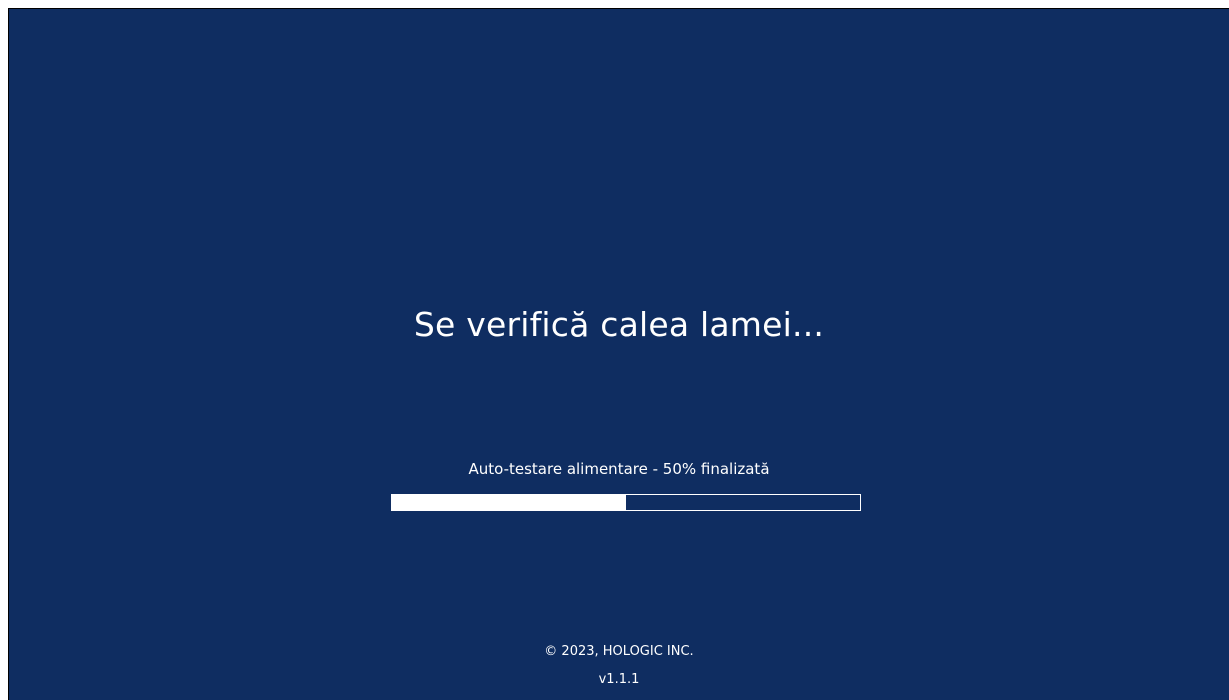  Describe the element at coordinates (619, 679) in the screenshot. I see `version-text: v1.1.1` at that location.